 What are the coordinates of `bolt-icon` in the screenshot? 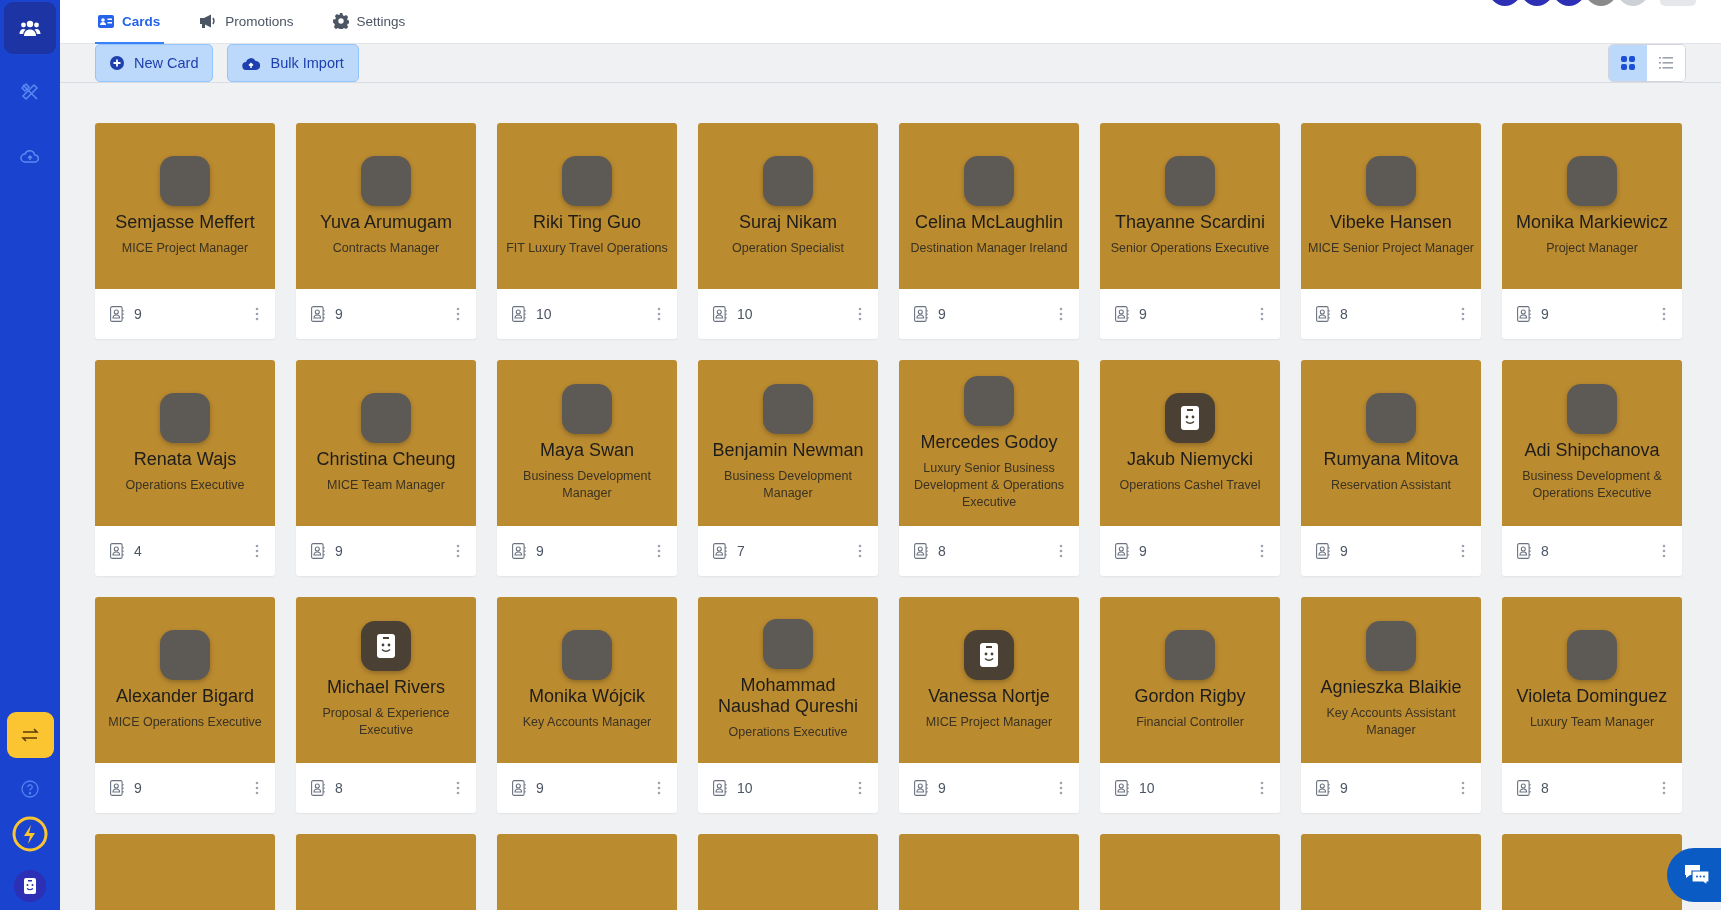 It's located at (30, 834).